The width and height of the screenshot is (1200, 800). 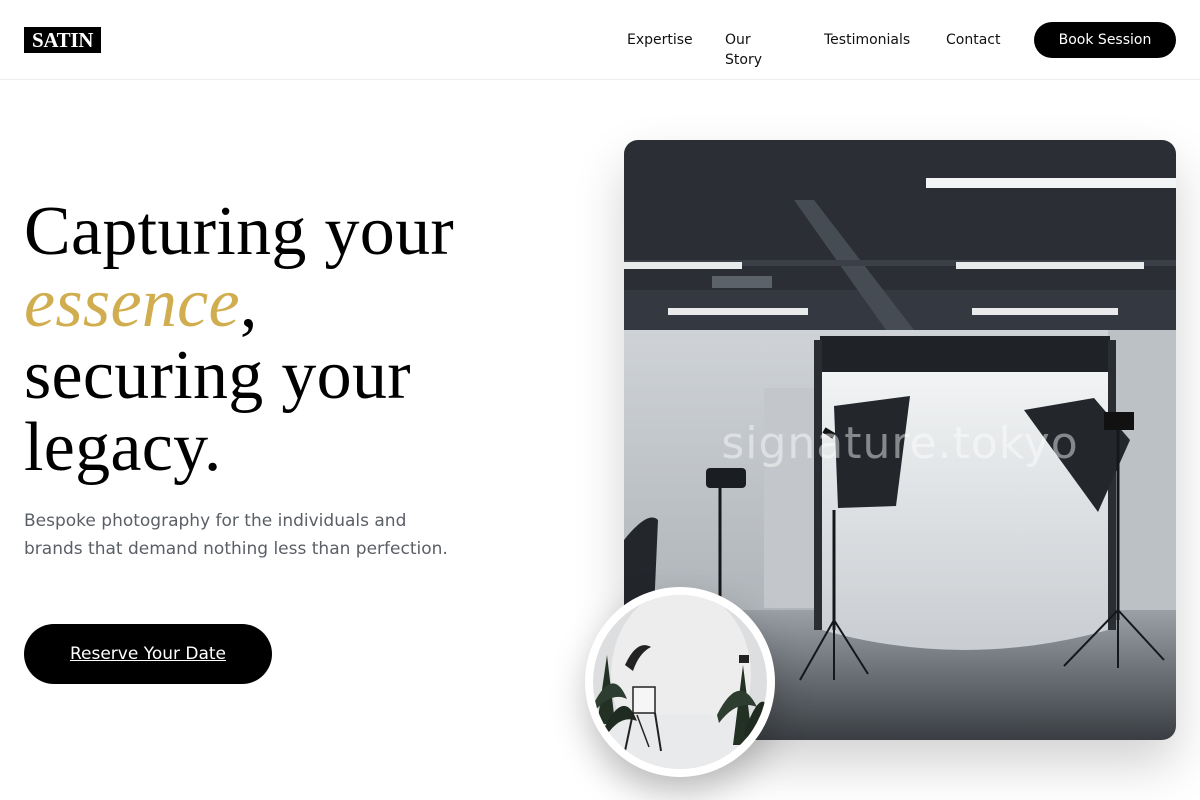 I want to click on thumbnail-illustration, so click(x=680, y=682).